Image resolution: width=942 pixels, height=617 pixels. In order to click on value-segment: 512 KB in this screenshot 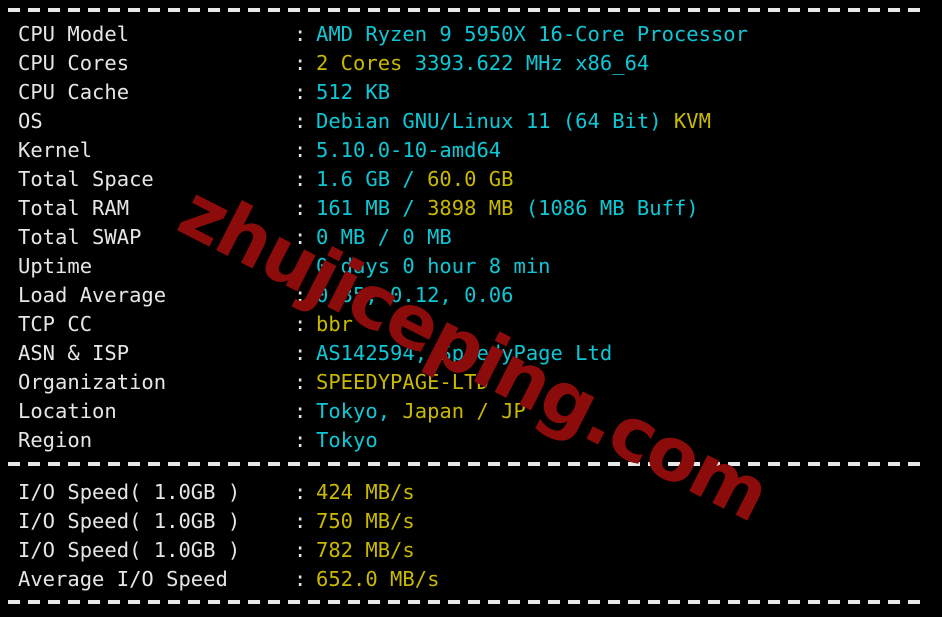, I will do `click(353, 92)`.